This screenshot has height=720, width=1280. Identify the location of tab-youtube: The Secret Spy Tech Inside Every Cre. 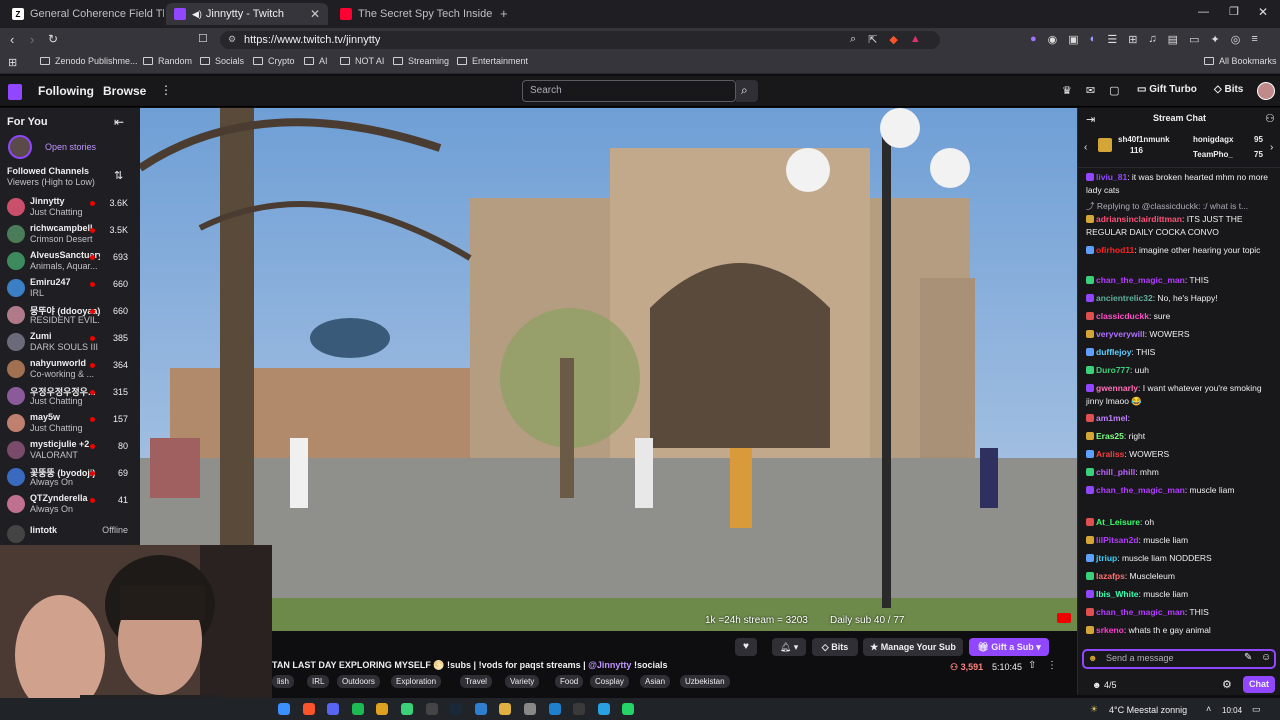
(412, 14).